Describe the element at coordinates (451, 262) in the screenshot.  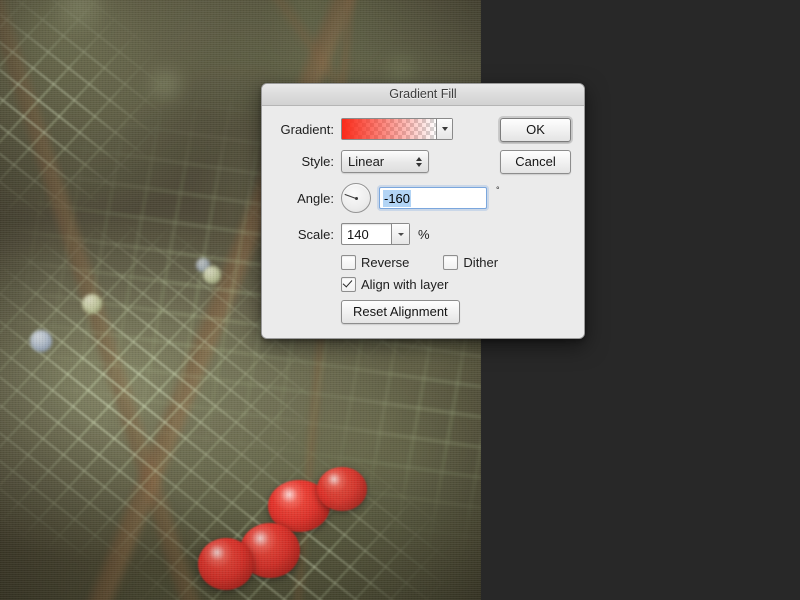
I see `dither-checkbox` at that location.